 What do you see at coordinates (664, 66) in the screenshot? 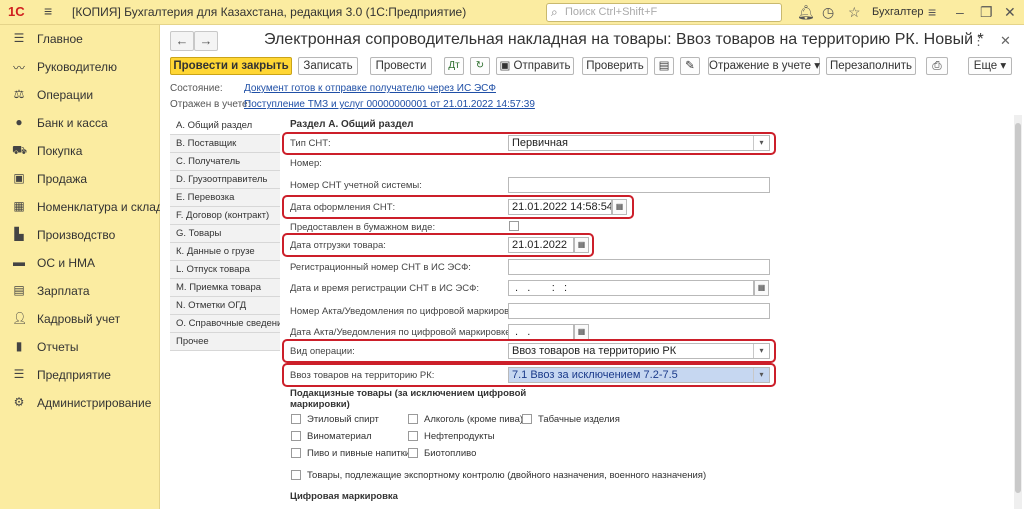
I see `structure-icon: ▤` at bounding box center [664, 66].